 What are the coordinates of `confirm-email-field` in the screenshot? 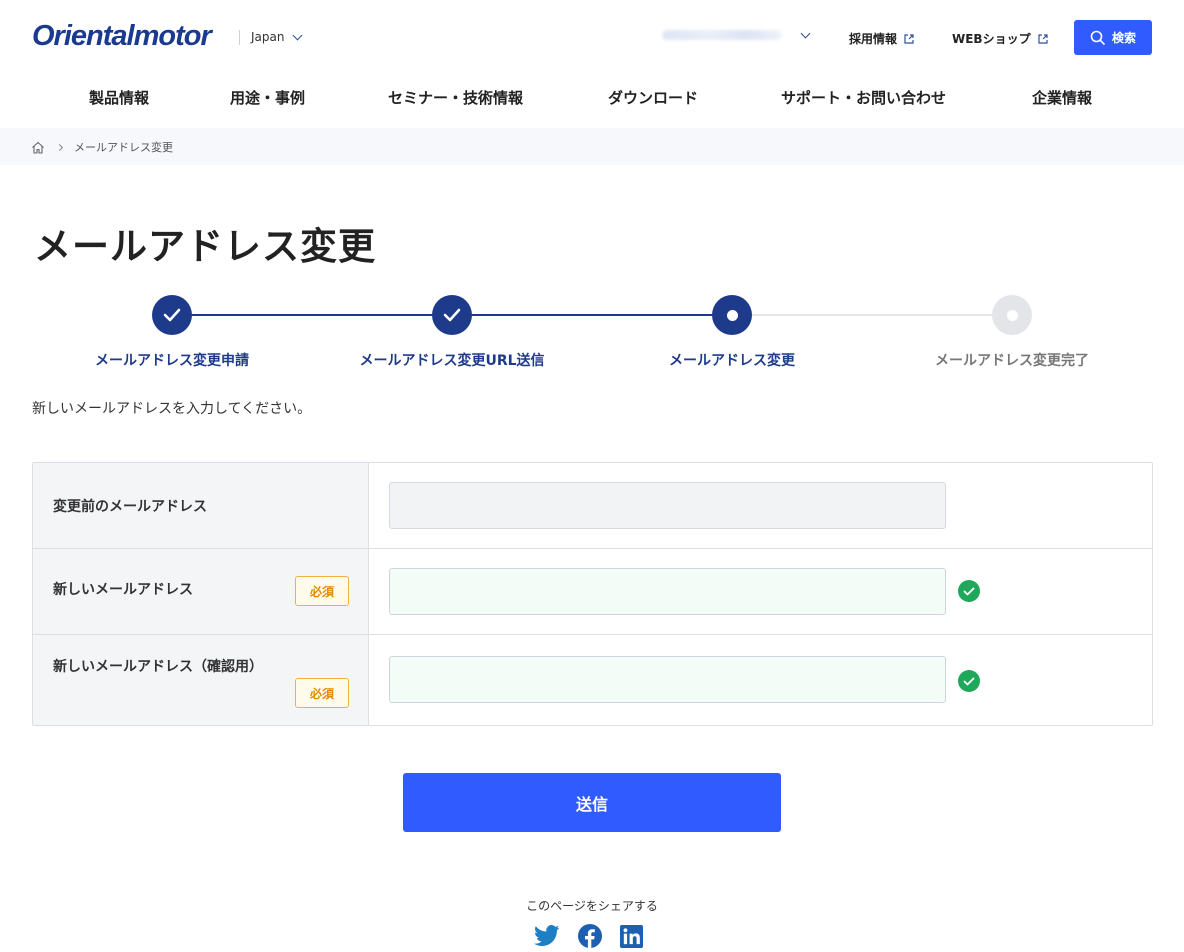 It's located at (667, 679).